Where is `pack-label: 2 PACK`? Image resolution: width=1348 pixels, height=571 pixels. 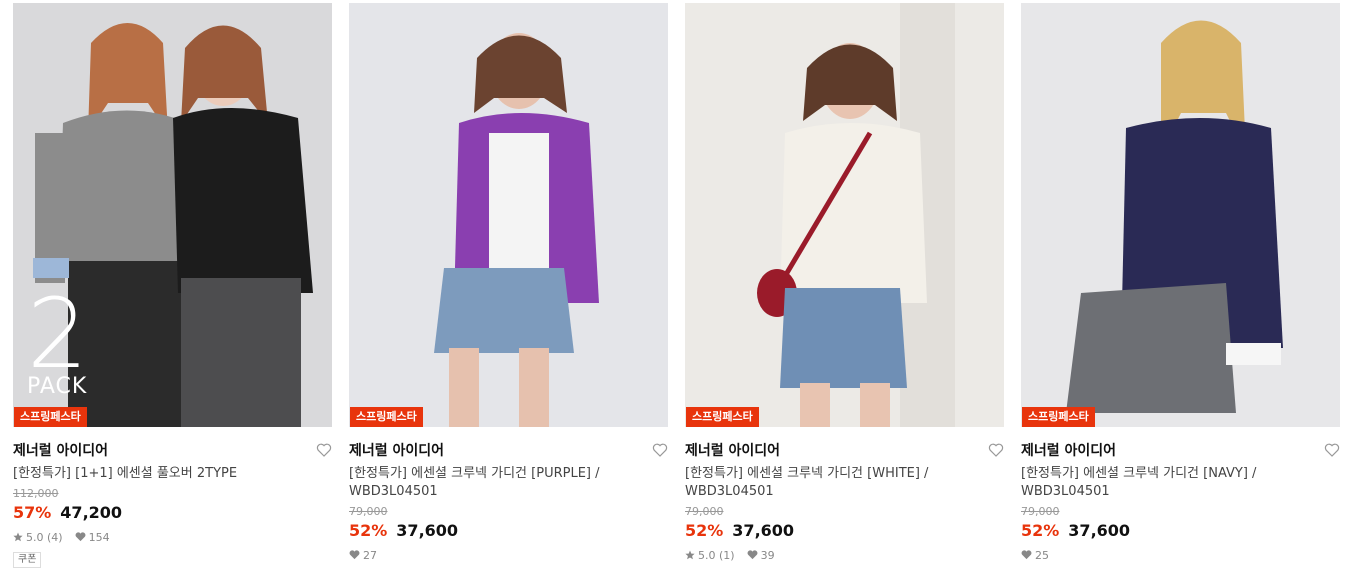
pack-label: 2 PACK is located at coordinates (57, 342).